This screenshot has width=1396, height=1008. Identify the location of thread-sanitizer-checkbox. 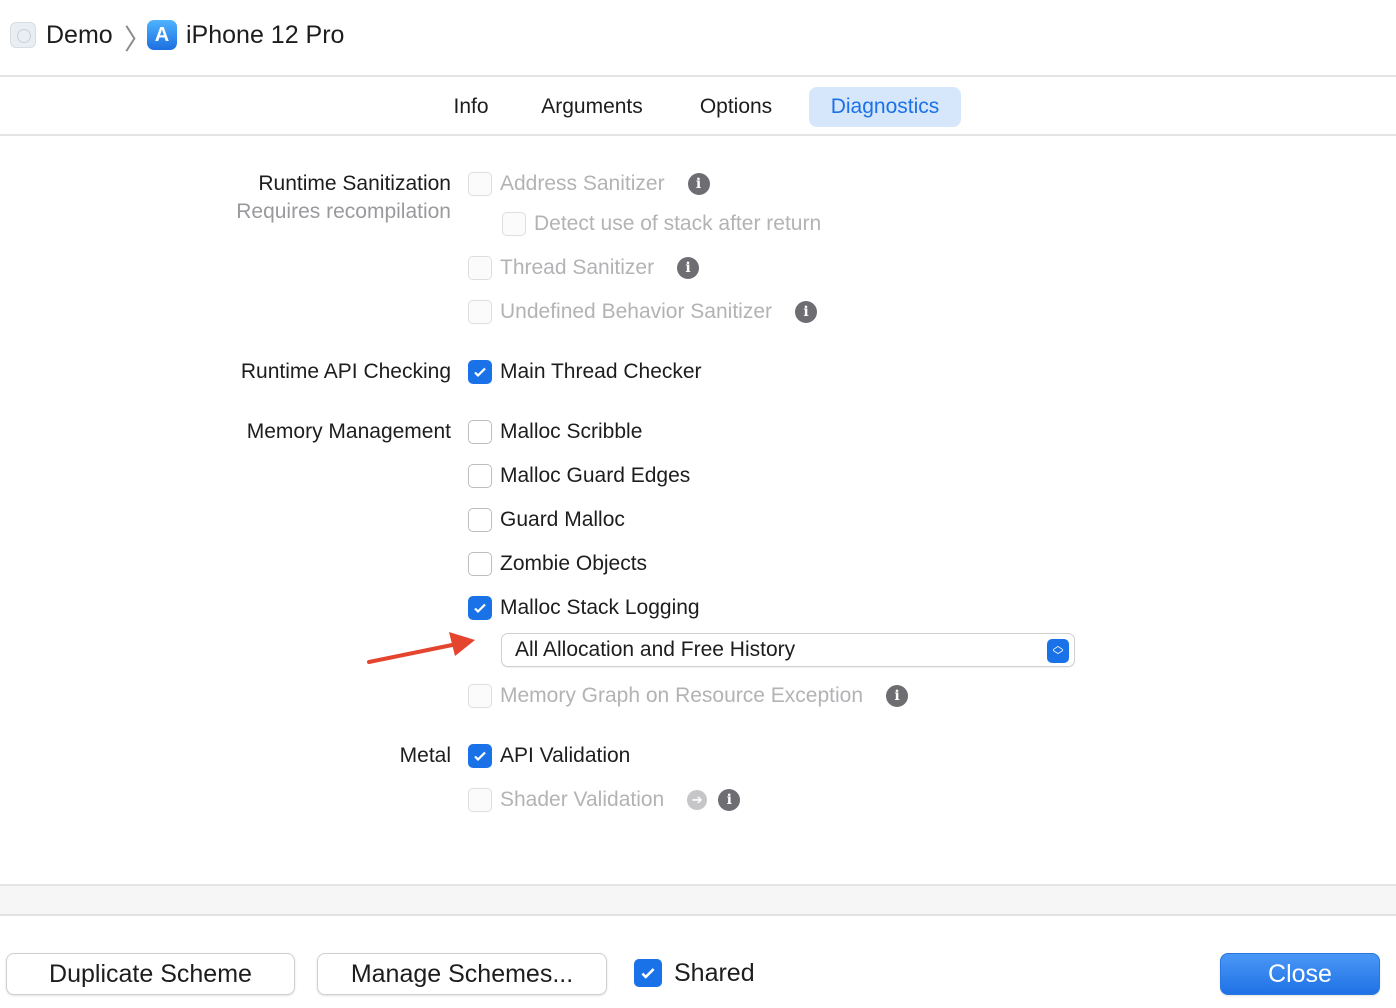
(480, 268).